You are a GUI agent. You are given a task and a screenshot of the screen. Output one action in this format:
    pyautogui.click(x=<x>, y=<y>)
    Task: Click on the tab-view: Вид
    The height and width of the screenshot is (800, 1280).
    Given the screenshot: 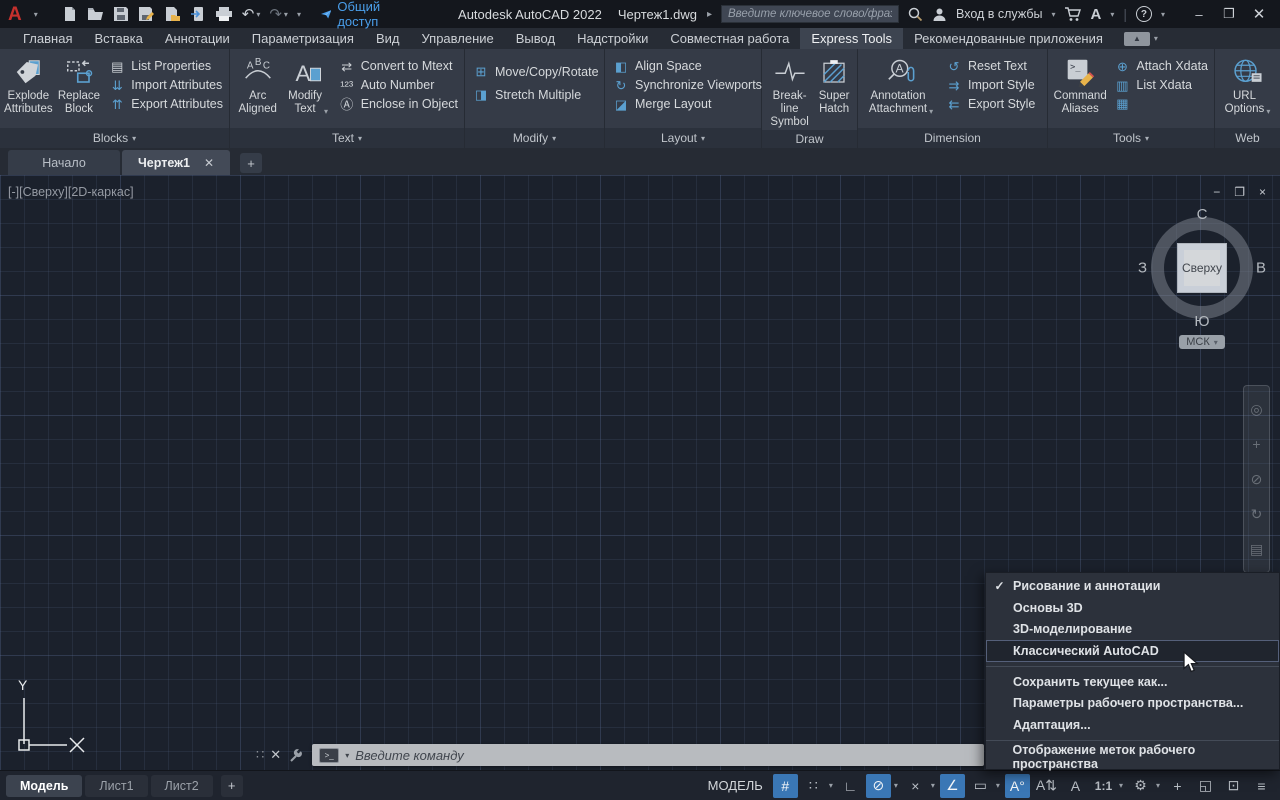 What is the action you would take?
    pyautogui.click(x=388, y=38)
    